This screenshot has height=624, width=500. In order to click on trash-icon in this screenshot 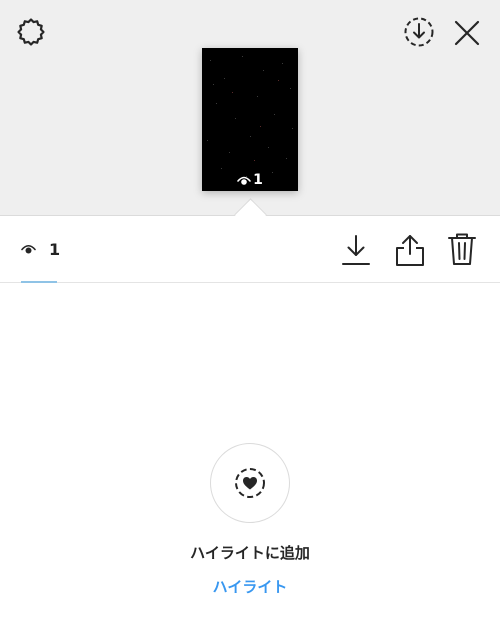, I will do `click(462, 249)`.